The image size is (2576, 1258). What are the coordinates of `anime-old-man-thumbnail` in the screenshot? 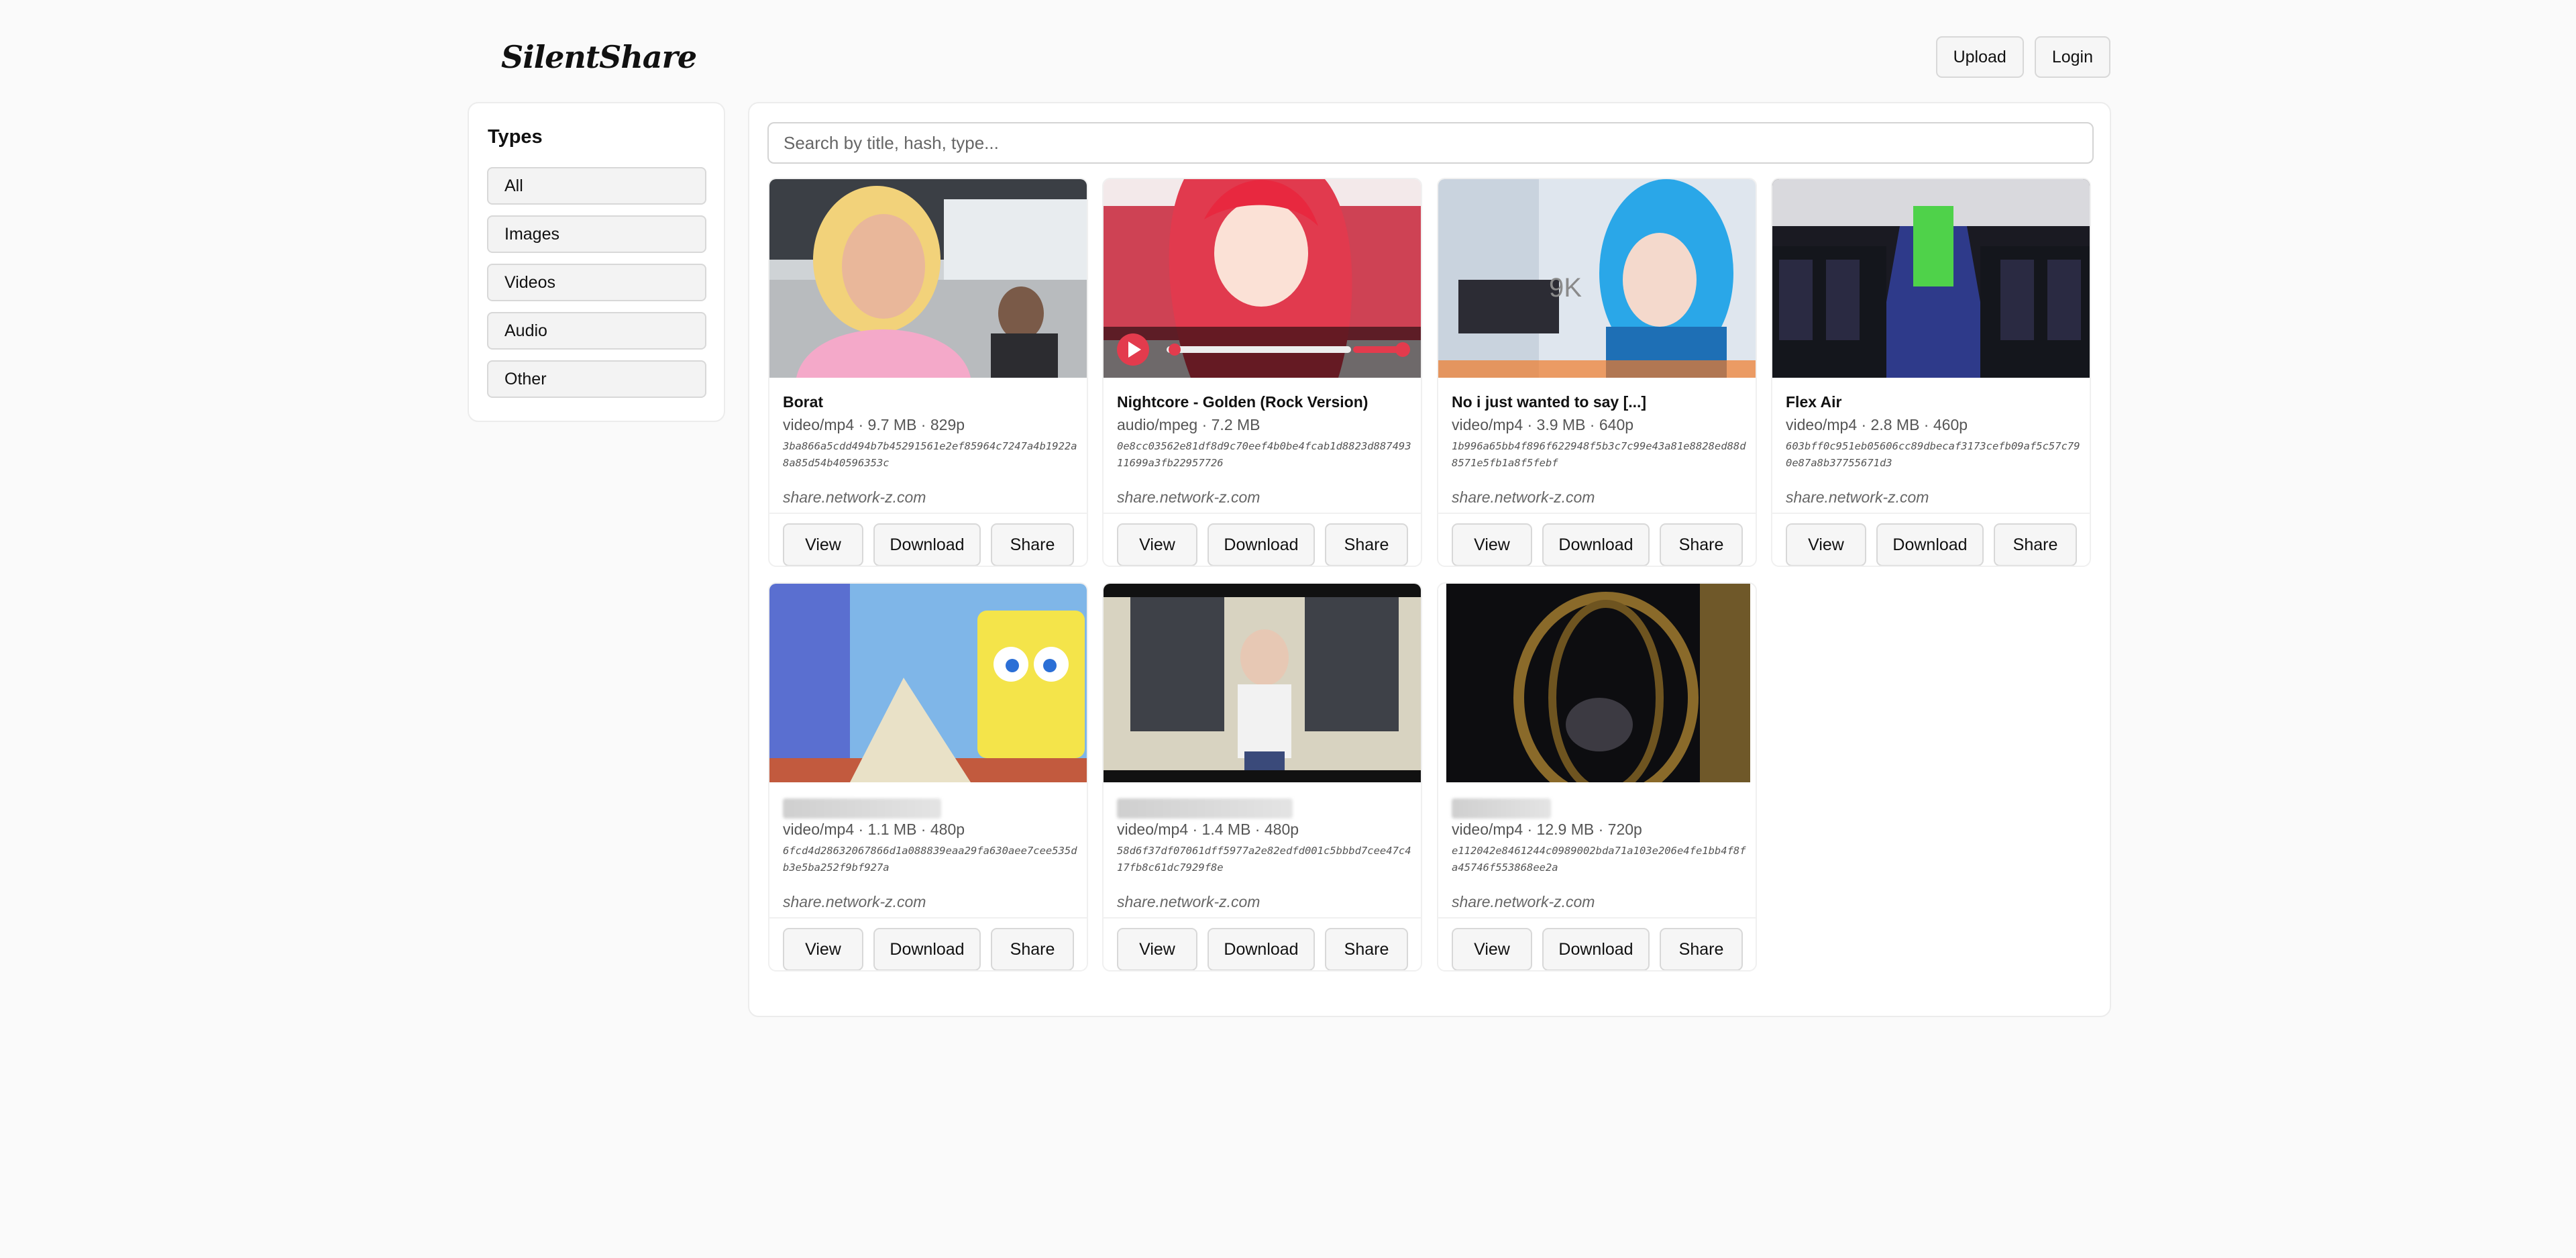 It's located at (1262, 683).